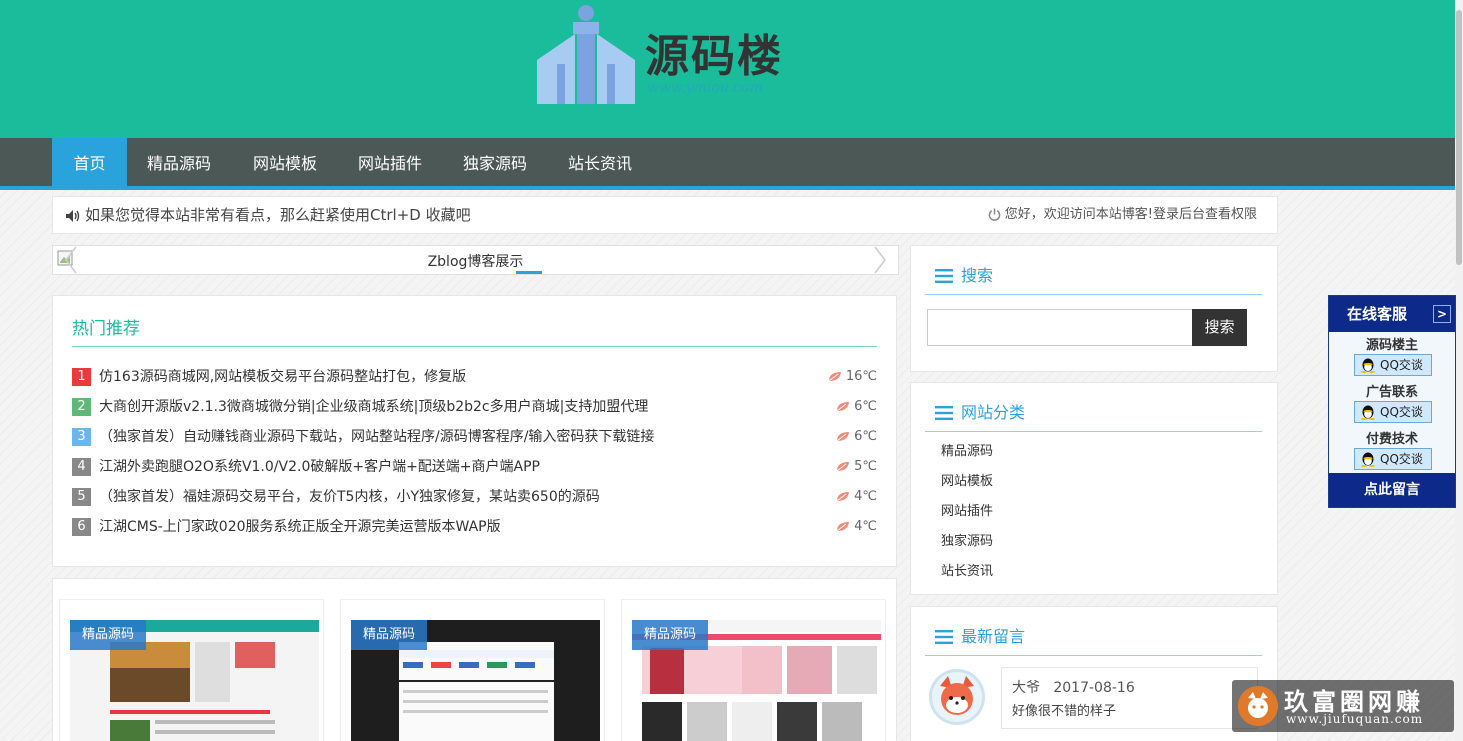 Image resolution: width=1463 pixels, height=741 pixels. Describe the element at coordinates (1064, 711) in the screenshot. I see `message-text: 好像很不错的样子` at that location.